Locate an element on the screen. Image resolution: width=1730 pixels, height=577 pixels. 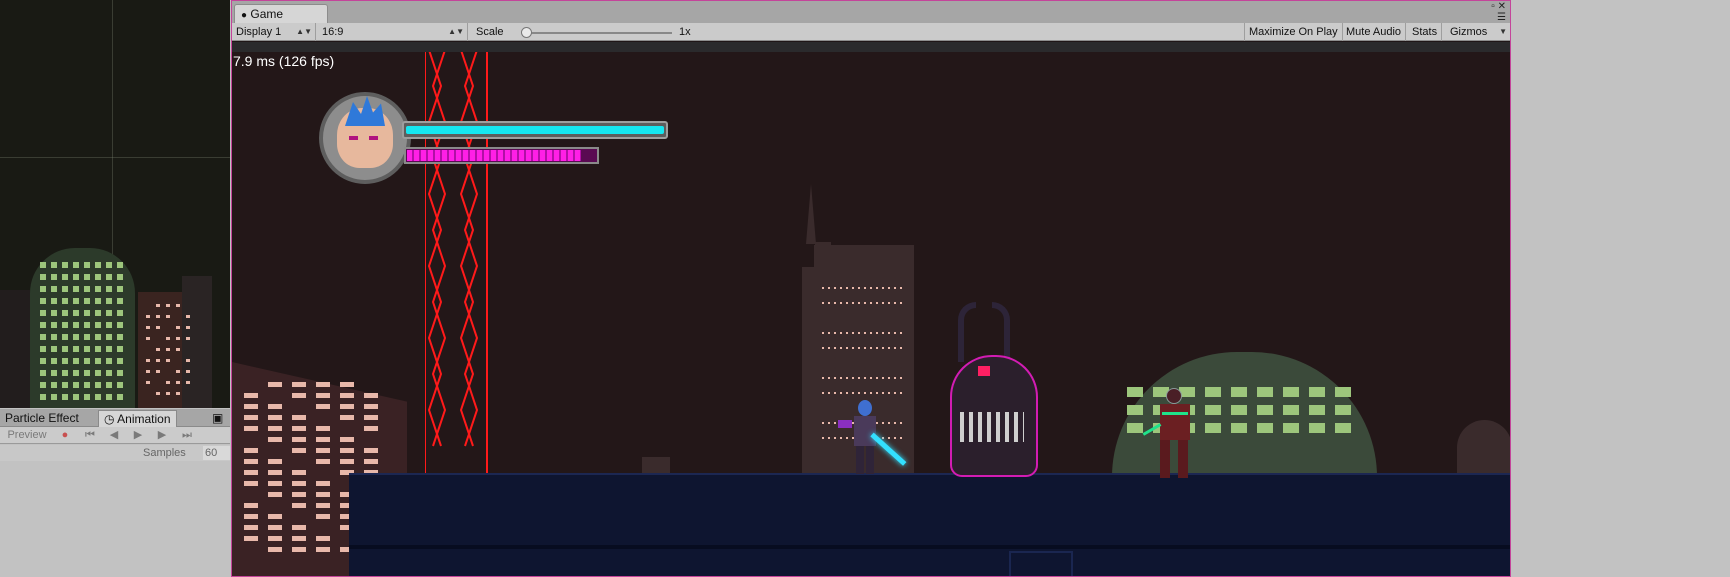
aspect-dropdown: 16:9 ▲▼ is located at coordinates (393, 32).